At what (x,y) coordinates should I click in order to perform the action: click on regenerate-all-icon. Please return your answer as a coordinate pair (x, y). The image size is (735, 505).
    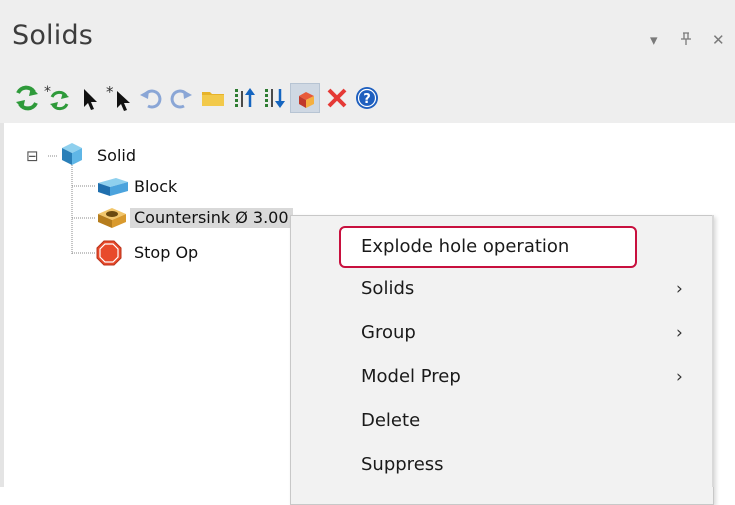
    Looking at the image, I should click on (27, 98).